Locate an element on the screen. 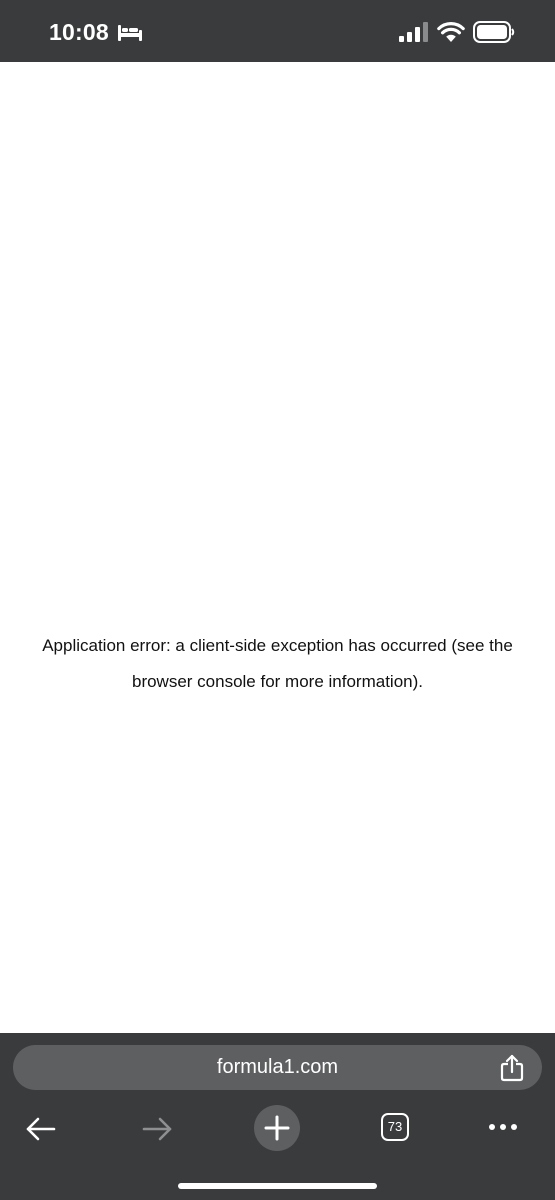 Image resolution: width=555 pixels, height=1200 pixels. back-arrow-icon is located at coordinates (40, 1129).